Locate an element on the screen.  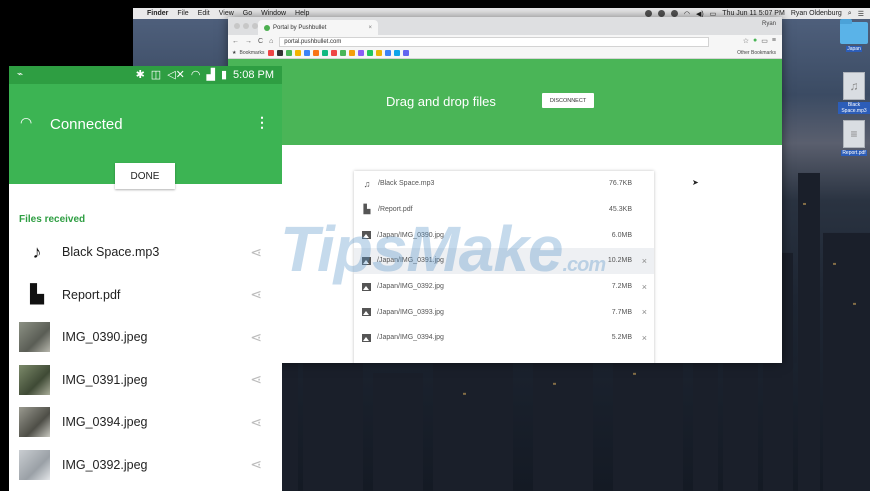
file-row: ♫ /Black Space.mp3 76.7KB is located at coordinates (504, 184).